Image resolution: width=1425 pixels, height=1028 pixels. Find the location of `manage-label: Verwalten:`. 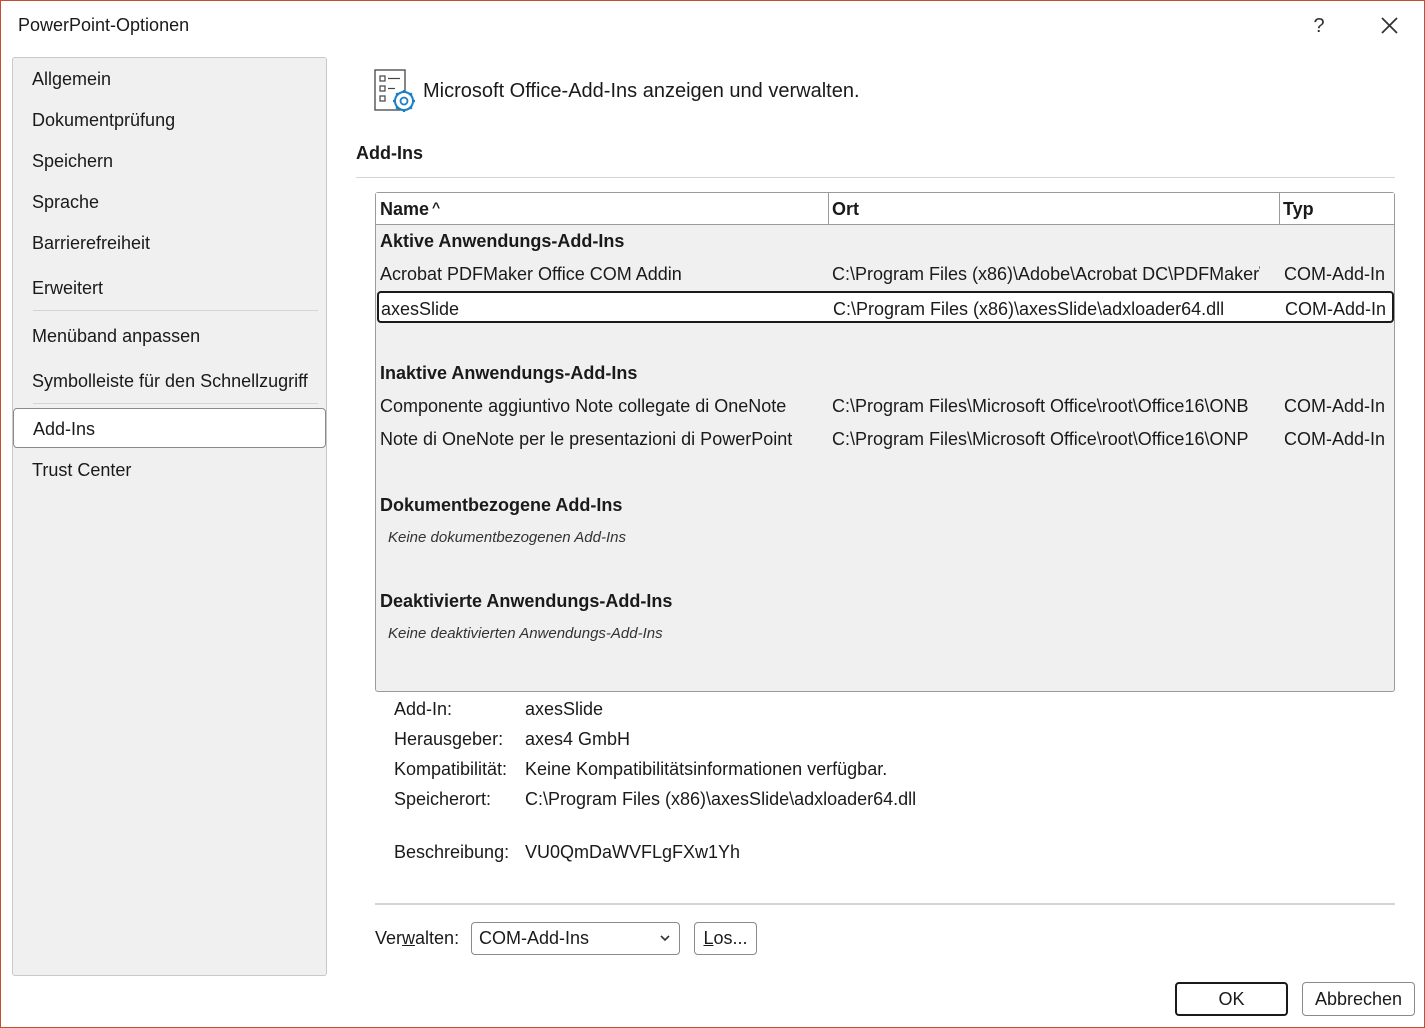

manage-label: Verwalten: is located at coordinates (417, 938).